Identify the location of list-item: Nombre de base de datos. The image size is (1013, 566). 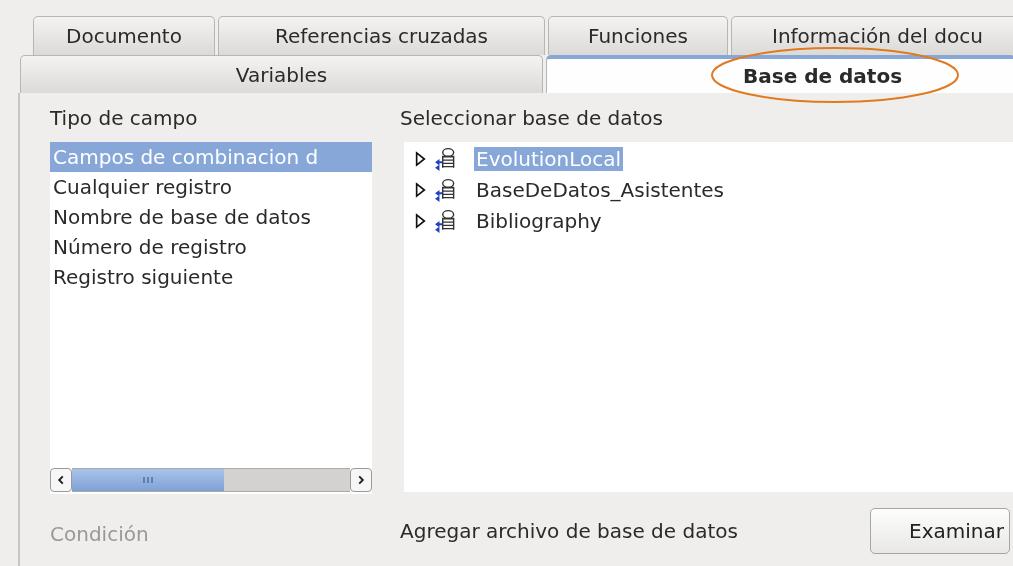
(211, 217).